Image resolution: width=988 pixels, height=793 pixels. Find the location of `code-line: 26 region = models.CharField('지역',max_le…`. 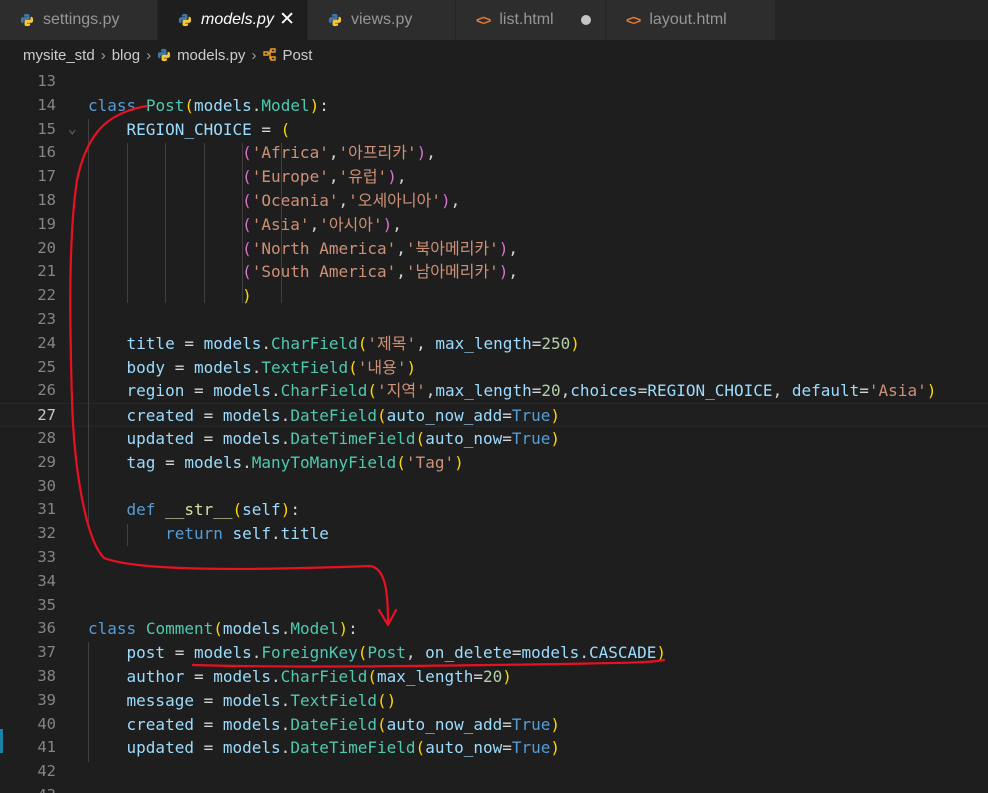

code-line: 26 region = models.CharField('지역',max_le… is located at coordinates (494, 391).